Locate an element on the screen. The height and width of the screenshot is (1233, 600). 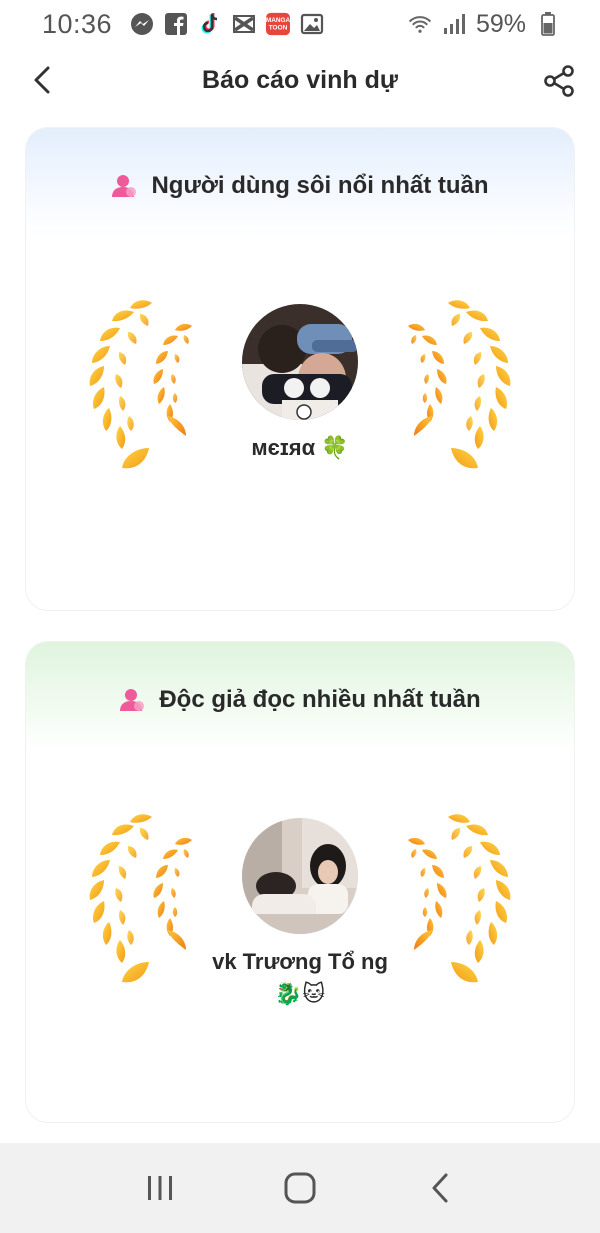
svg-text: TOON is located at coordinates (278, 28).